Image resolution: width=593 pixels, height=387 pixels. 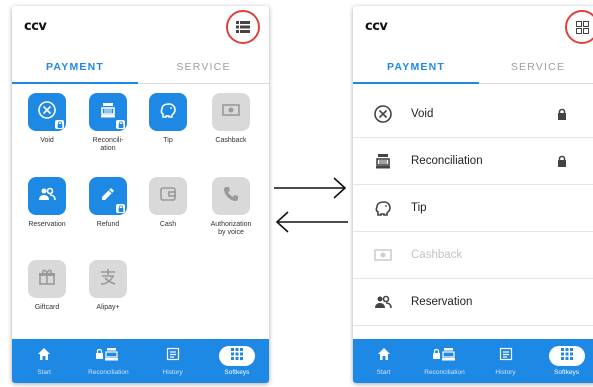 I want to click on grid-view-toggle-button, so click(x=579, y=27).